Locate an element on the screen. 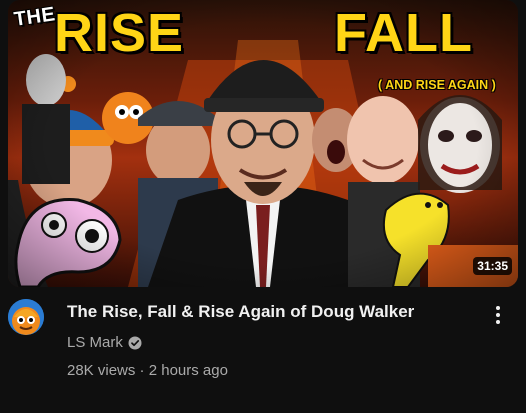 The image size is (526, 413). thumbnail-word-rise: RISE is located at coordinates (119, 33).